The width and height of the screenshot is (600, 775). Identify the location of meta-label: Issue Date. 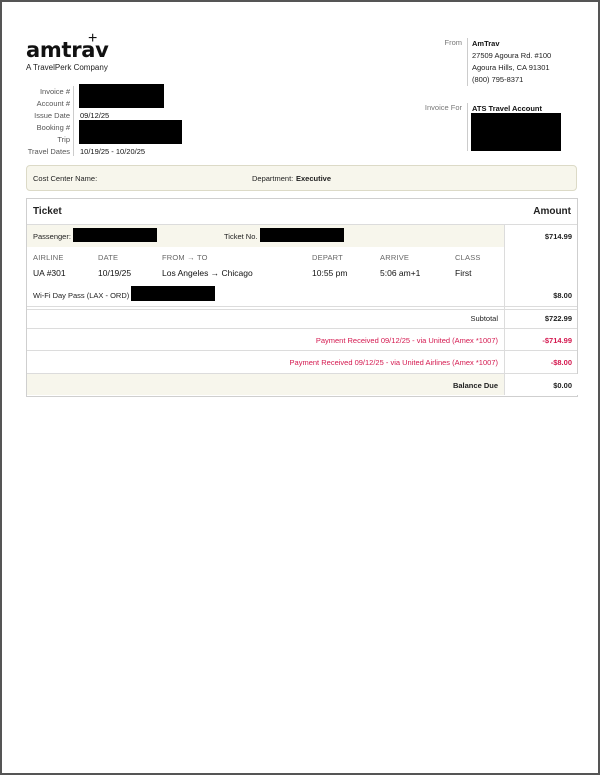
(52, 115).